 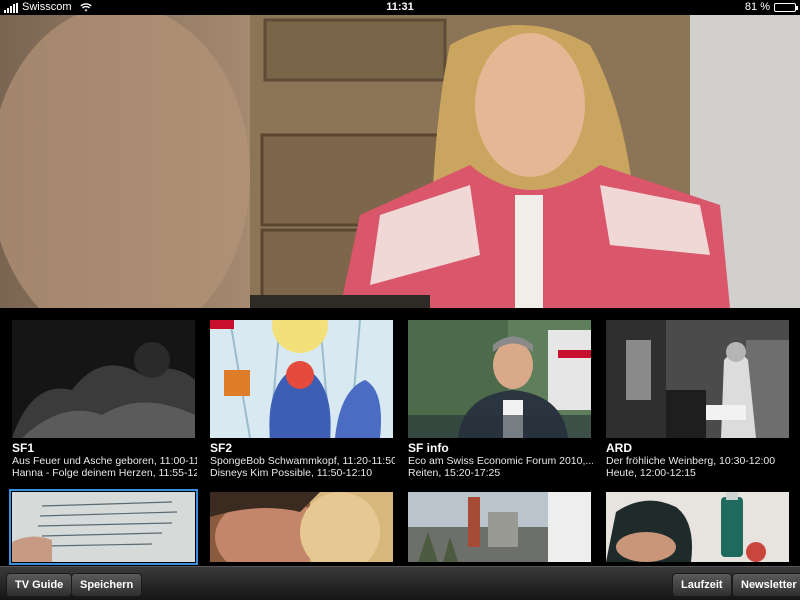 What do you see at coordinates (221, 448) in the screenshot?
I see `channel-name: SF2` at bounding box center [221, 448].